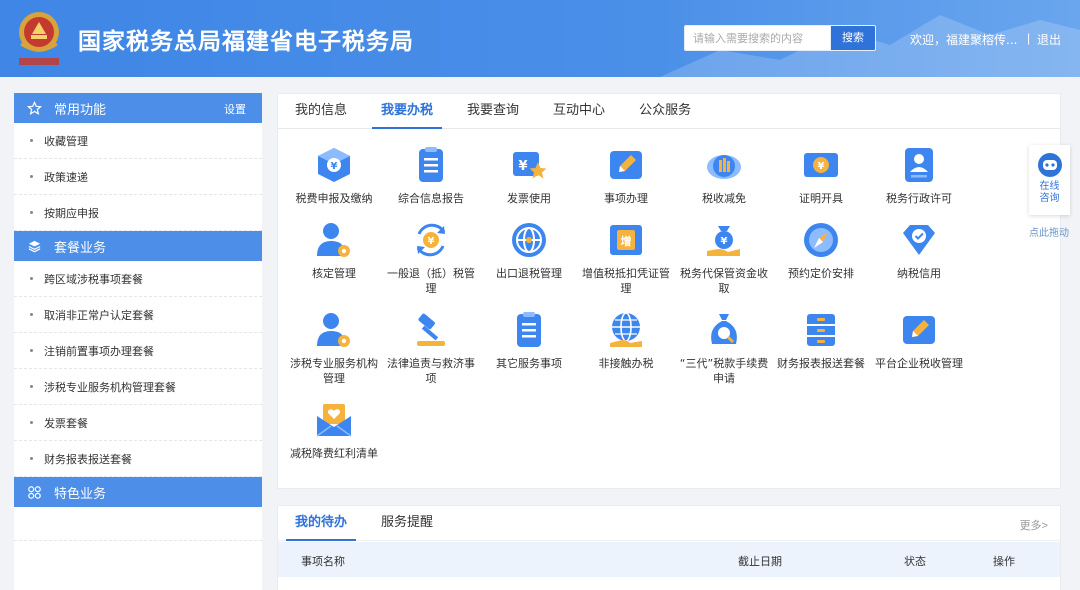 This screenshot has height=590, width=1080. What do you see at coordinates (431, 198) in the screenshot?
I see `service-label: 综合信息报告` at bounding box center [431, 198].